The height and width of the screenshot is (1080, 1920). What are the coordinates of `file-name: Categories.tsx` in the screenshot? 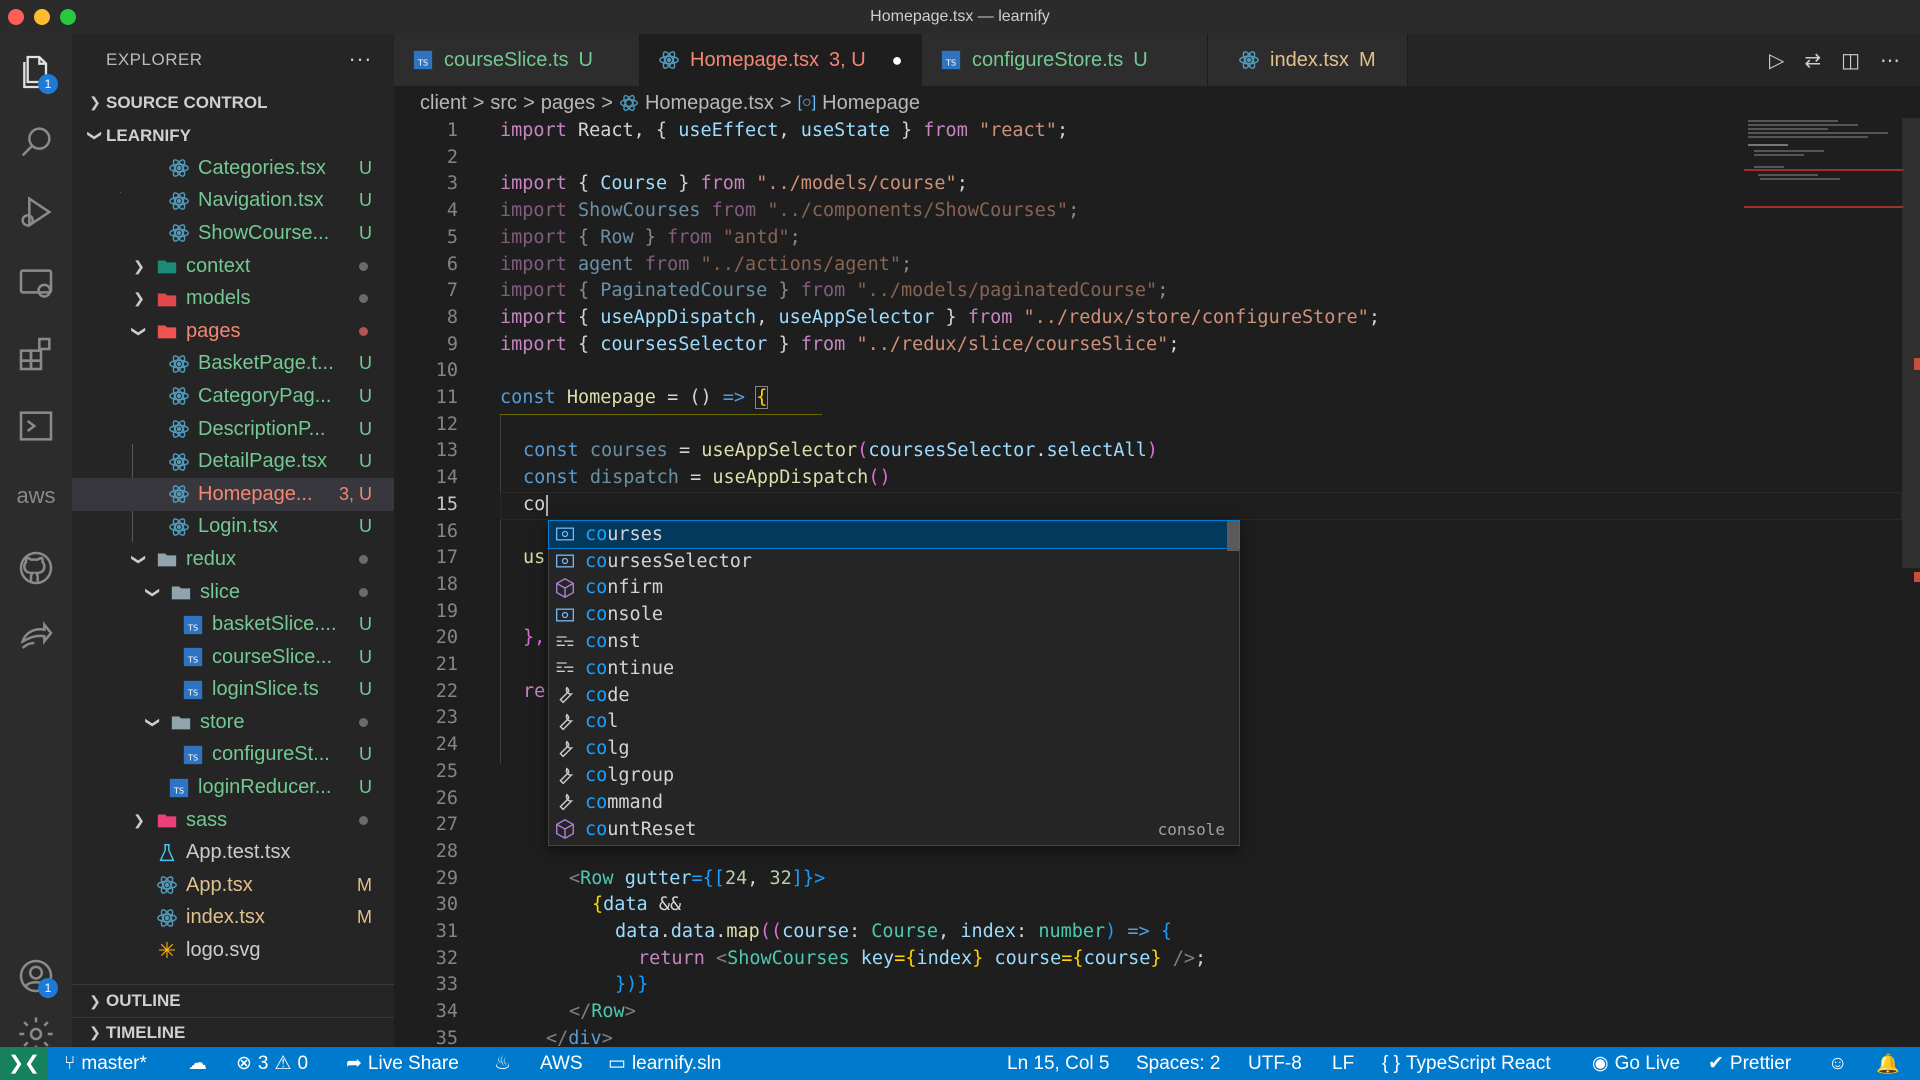 It's located at (262, 167).